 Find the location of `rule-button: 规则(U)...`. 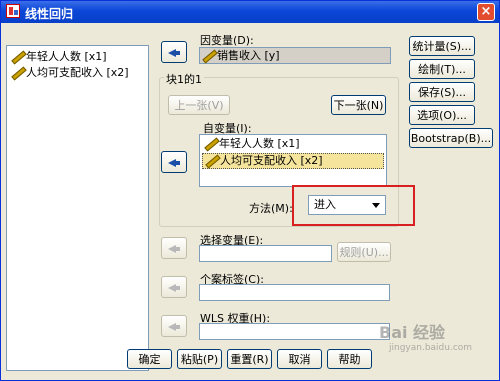

rule-button: 规则(U)... is located at coordinates (364, 252).